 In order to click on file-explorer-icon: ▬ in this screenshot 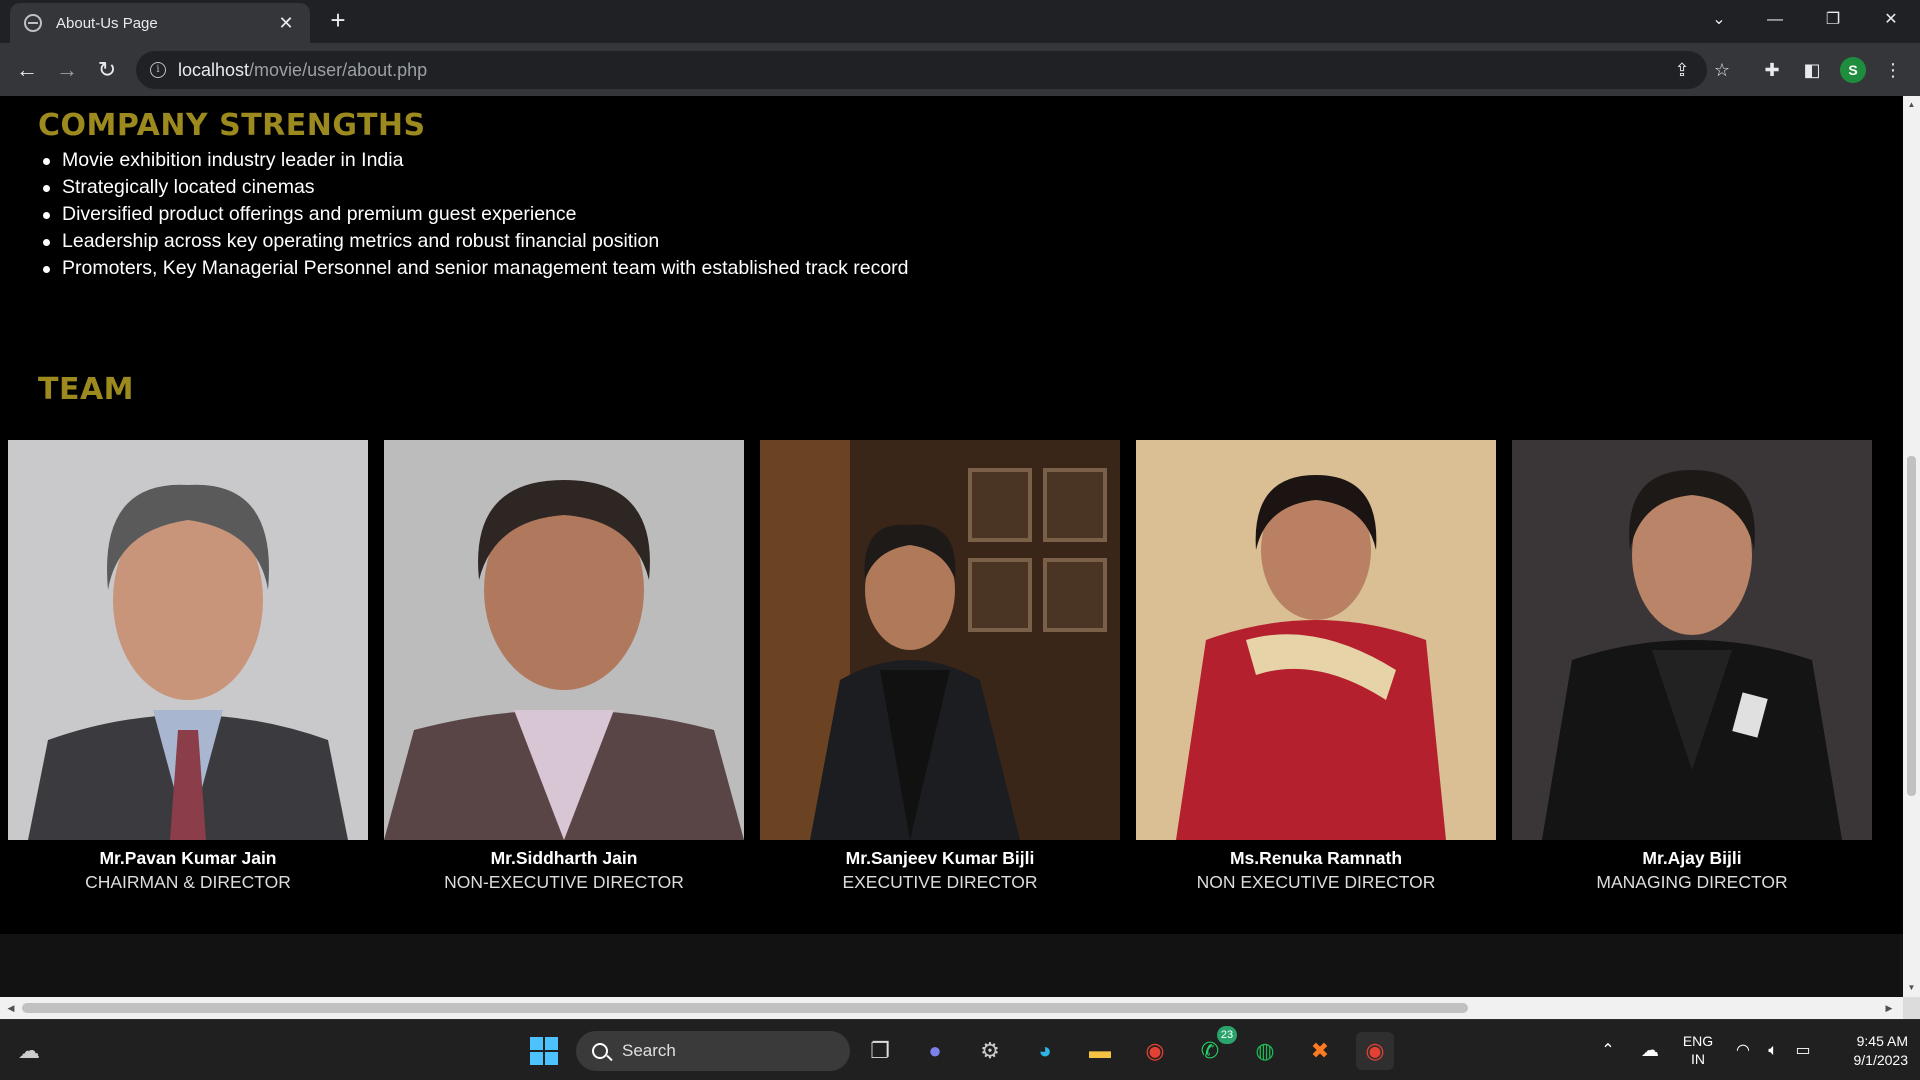, I will do `click(1100, 1051)`.